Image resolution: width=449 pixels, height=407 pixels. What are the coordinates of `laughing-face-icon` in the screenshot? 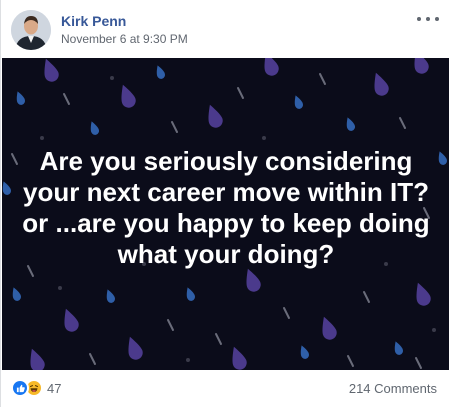 It's located at (34, 388).